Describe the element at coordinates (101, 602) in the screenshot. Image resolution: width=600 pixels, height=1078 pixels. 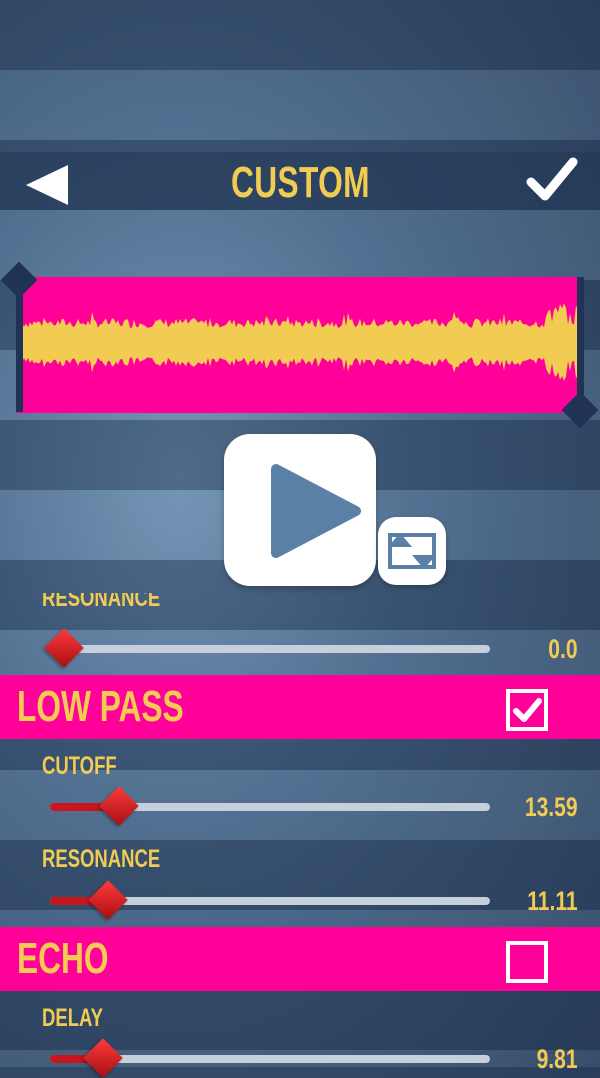
I see `resonance-label-top: RESONANCE` at that location.